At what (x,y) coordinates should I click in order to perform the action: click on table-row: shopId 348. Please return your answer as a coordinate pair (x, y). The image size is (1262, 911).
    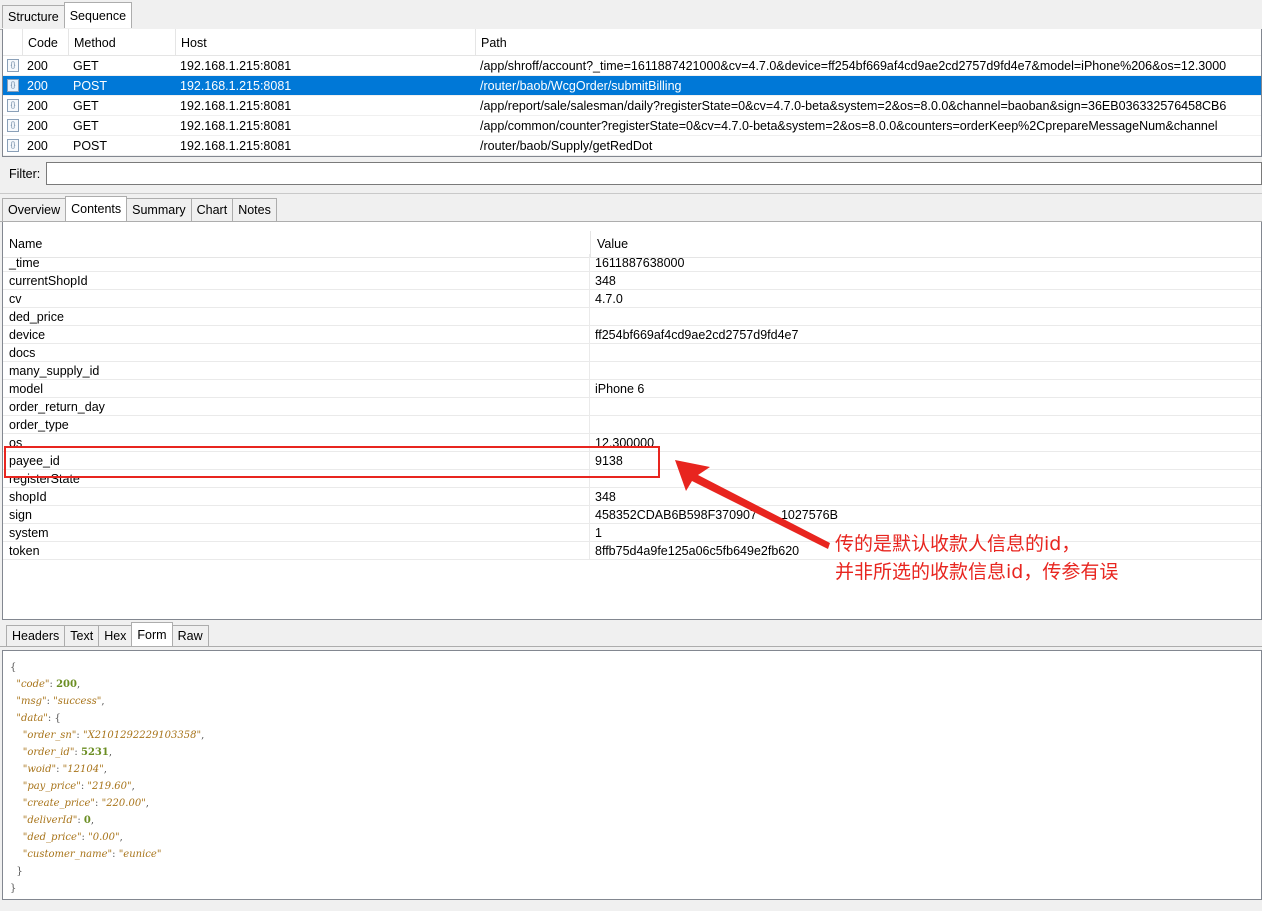
    Looking at the image, I should click on (632, 496).